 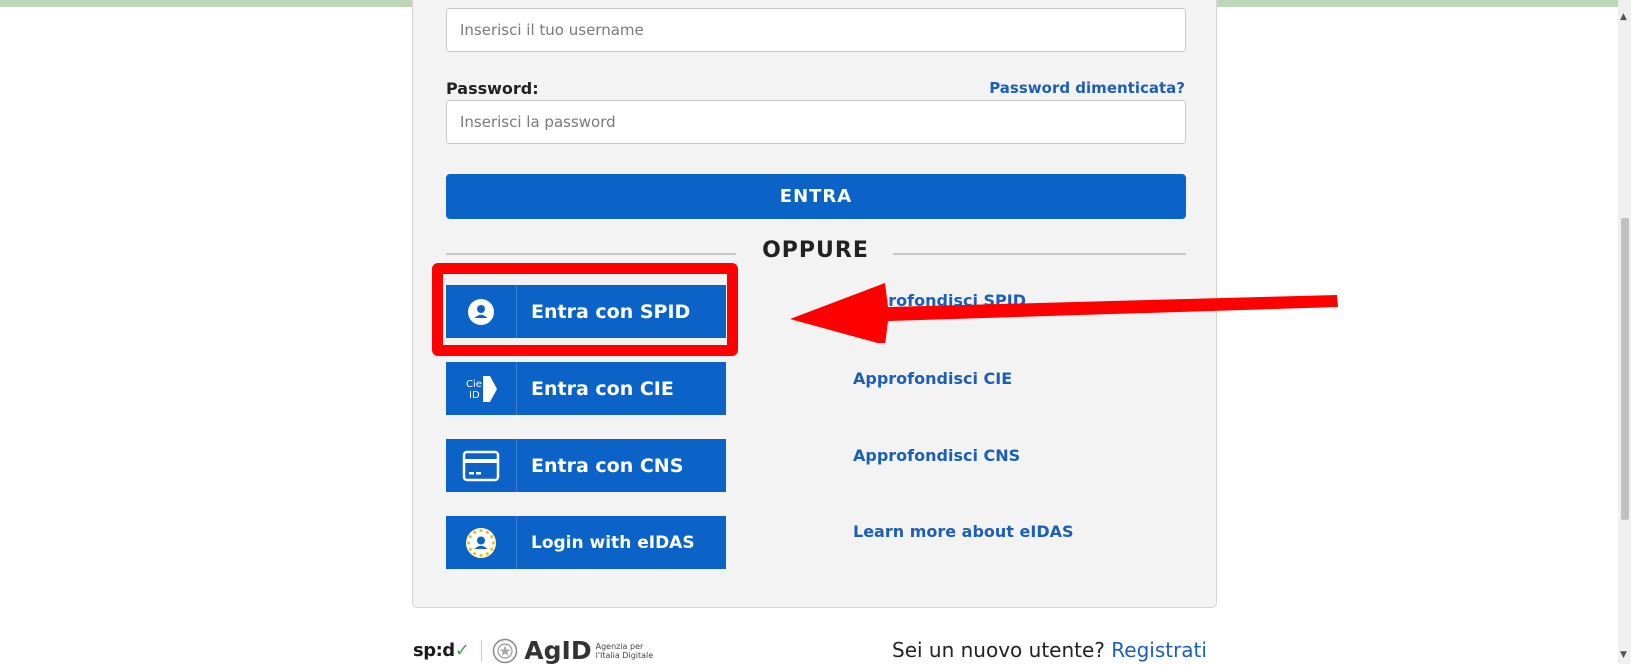 I want to click on agid-subtitle-line1: Agenzia per, so click(x=619, y=646).